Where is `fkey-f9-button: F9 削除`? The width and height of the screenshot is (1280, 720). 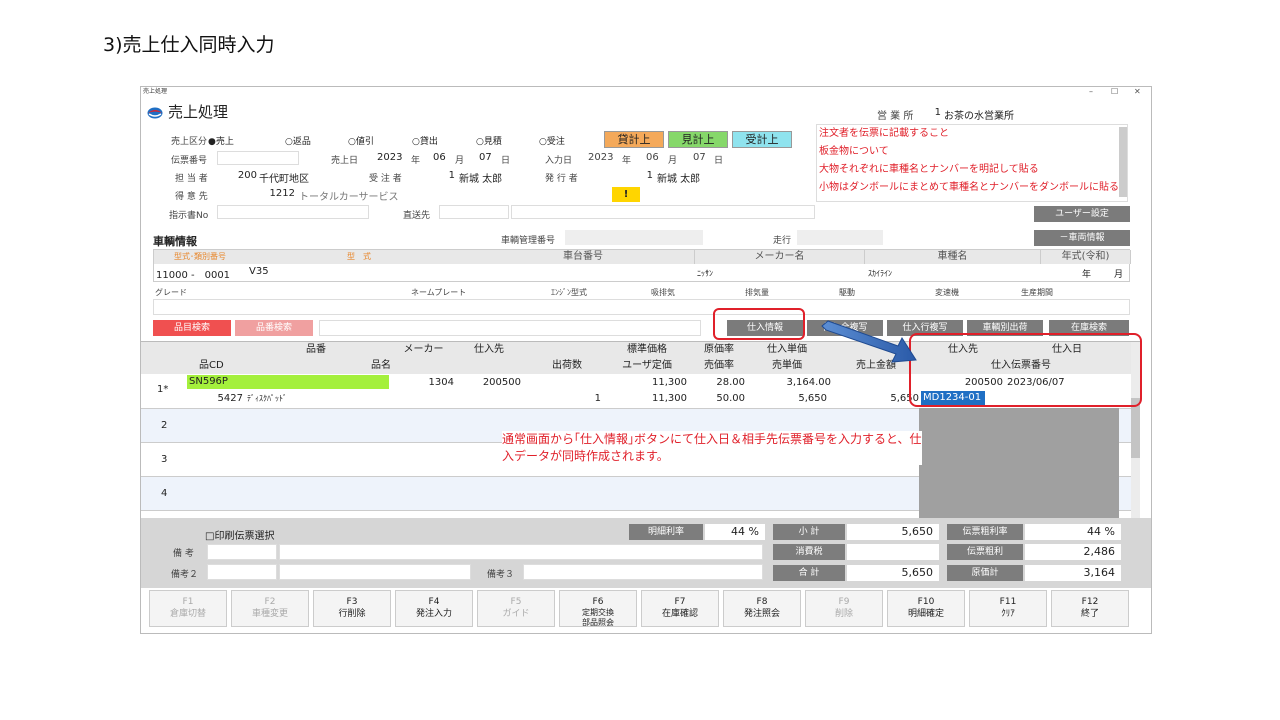 fkey-f9-button: F9 削除 is located at coordinates (844, 608).